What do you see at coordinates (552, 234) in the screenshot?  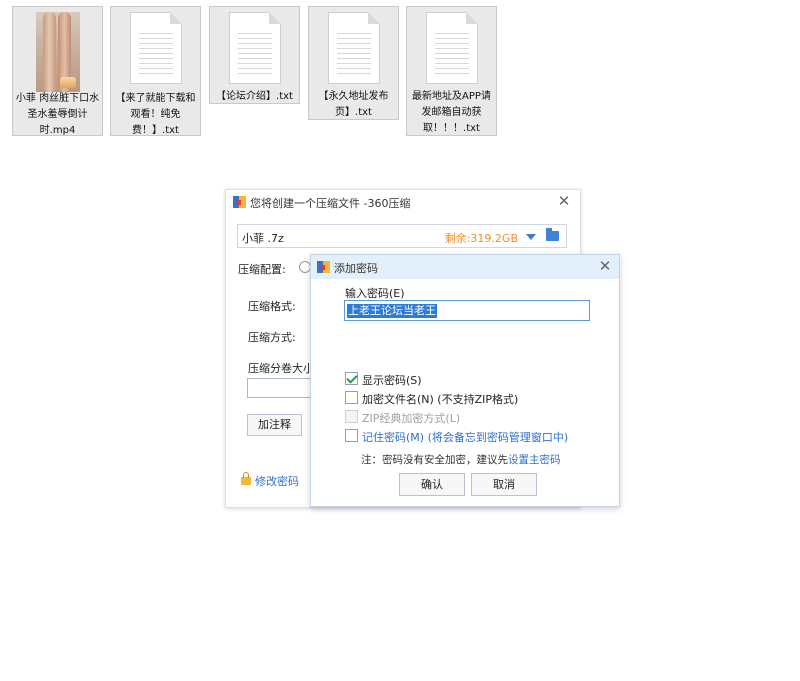 I see `folder-icon` at bounding box center [552, 234].